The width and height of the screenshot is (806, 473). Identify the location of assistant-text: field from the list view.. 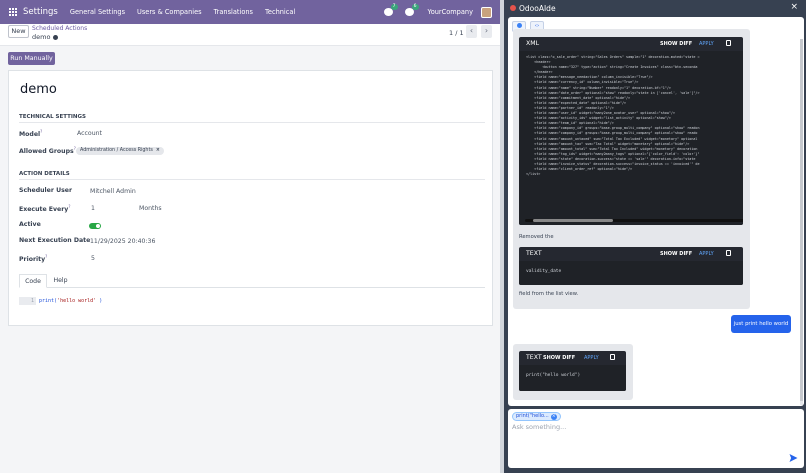
(549, 294).